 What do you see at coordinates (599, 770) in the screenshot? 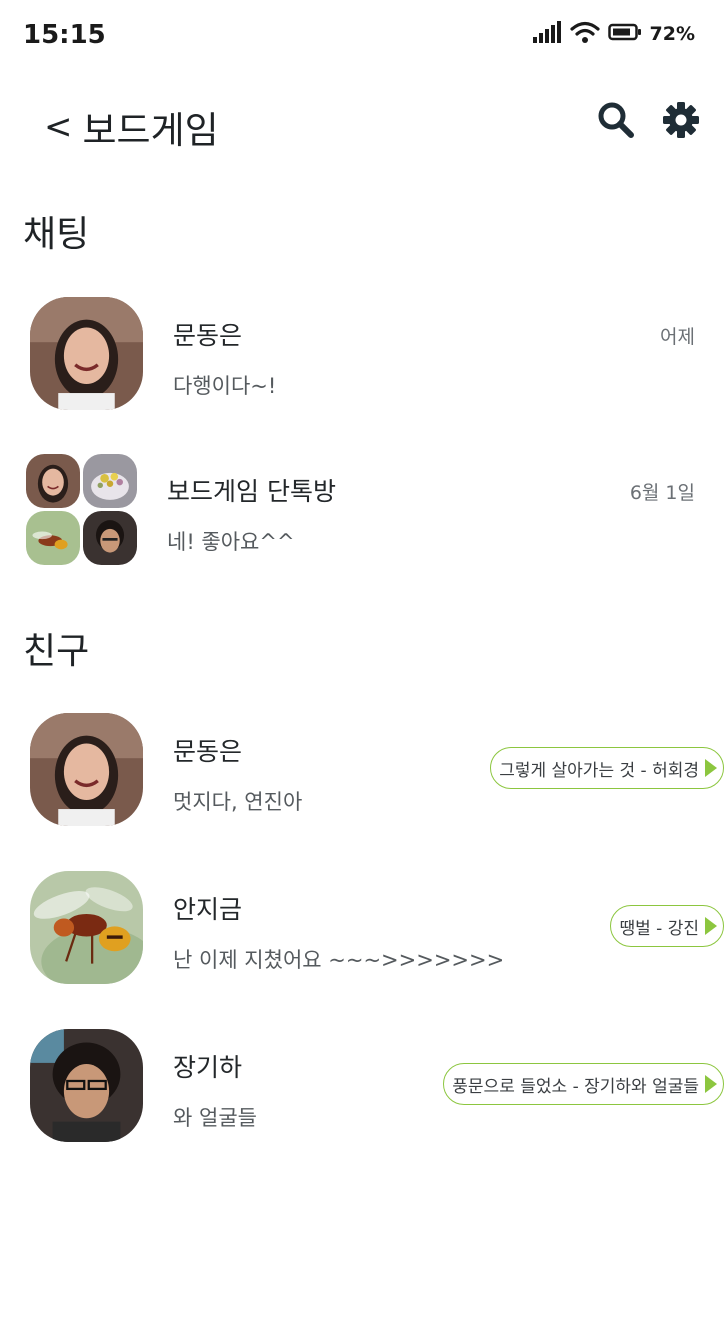
I see `music-title: 그렇게 살아가는 것 - 허회경` at bounding box center [599, 770].